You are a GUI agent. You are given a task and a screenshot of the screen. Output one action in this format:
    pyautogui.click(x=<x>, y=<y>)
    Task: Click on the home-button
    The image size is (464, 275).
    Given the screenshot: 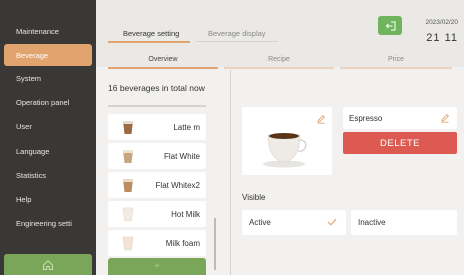 What is the action you would take?
    pyautogui.click(x=48, y=264)
    